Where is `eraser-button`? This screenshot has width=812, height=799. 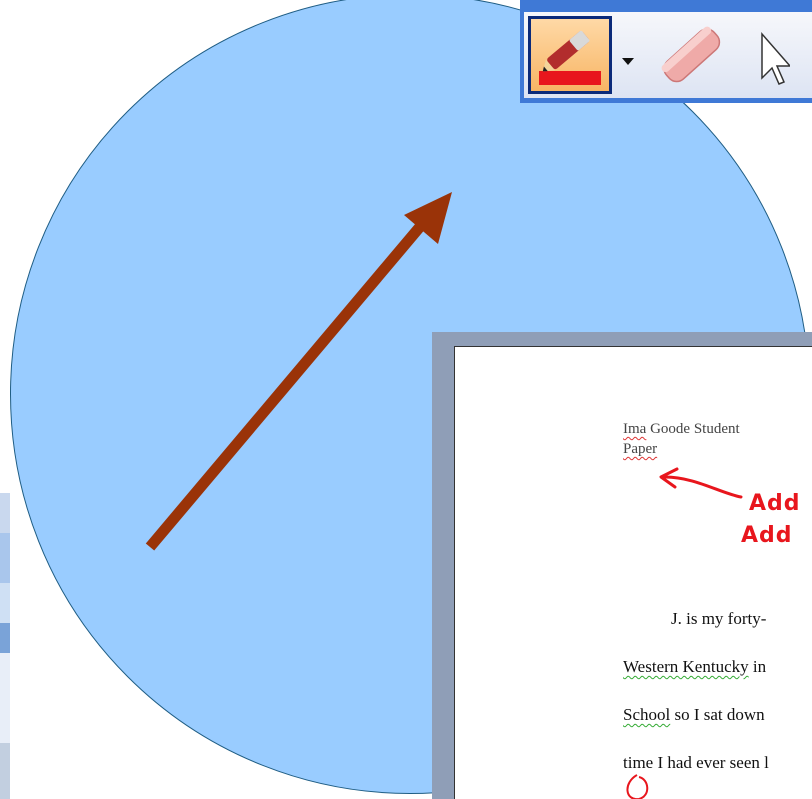 eraser-button is located at coordinates (691, 55).